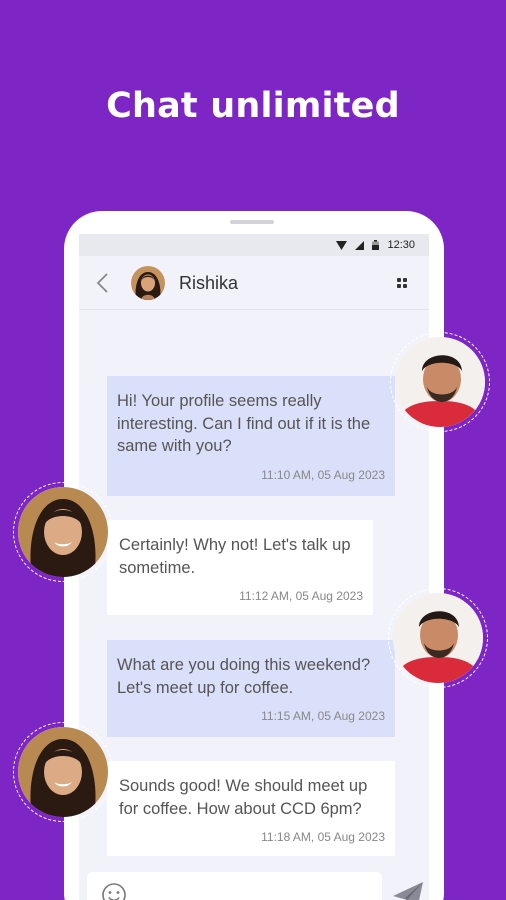 The height and width of the screenshot is (900, 506). What do you see at coordinates (323, 716) in the screenshot?
I see `message-time: 11:15 AM, 05 Aug 2023` at bounding box center [323, 716].